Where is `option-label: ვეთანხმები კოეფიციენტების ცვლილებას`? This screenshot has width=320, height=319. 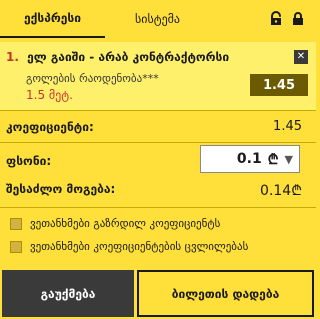 option-label: ვეთანხმები კოეფიციენტების ცვლილებას is located at coordinates (139, 246).